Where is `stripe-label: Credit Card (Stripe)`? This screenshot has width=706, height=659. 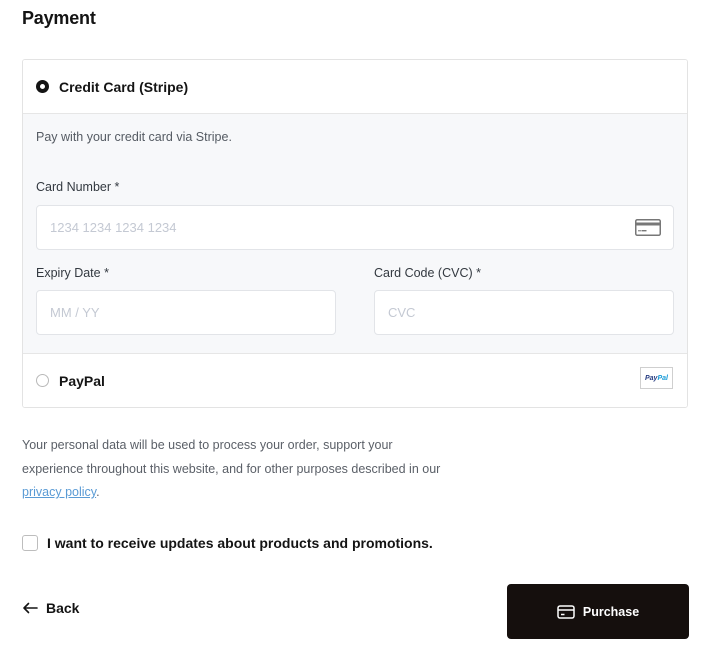 stripe-label: Credit Card (Stripe) is located at coordinates (124, 86).